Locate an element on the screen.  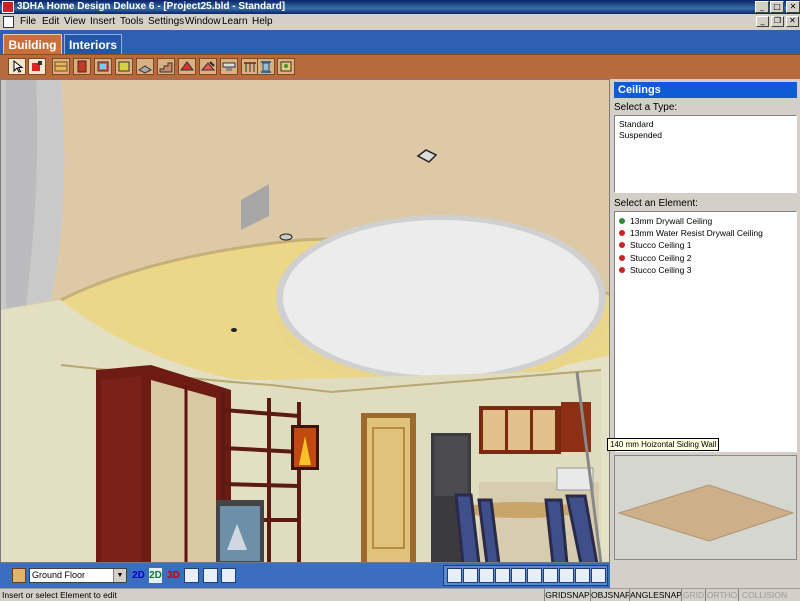
opening-tool-icon is located at coordinates (124, 66).